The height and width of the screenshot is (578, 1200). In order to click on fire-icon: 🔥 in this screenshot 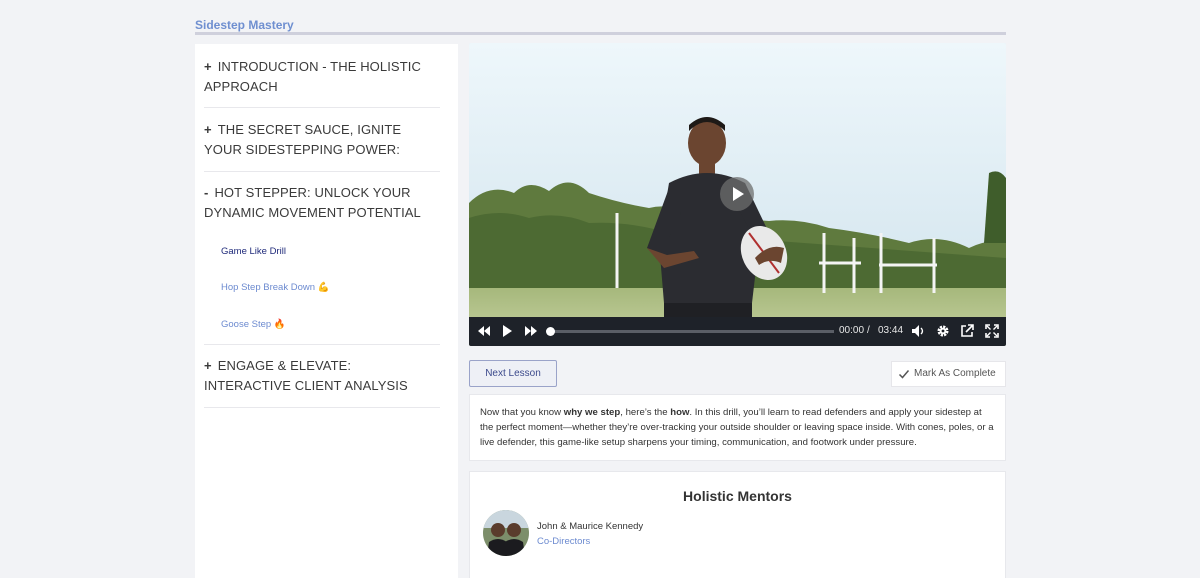, I will do `click(279, 324)`.